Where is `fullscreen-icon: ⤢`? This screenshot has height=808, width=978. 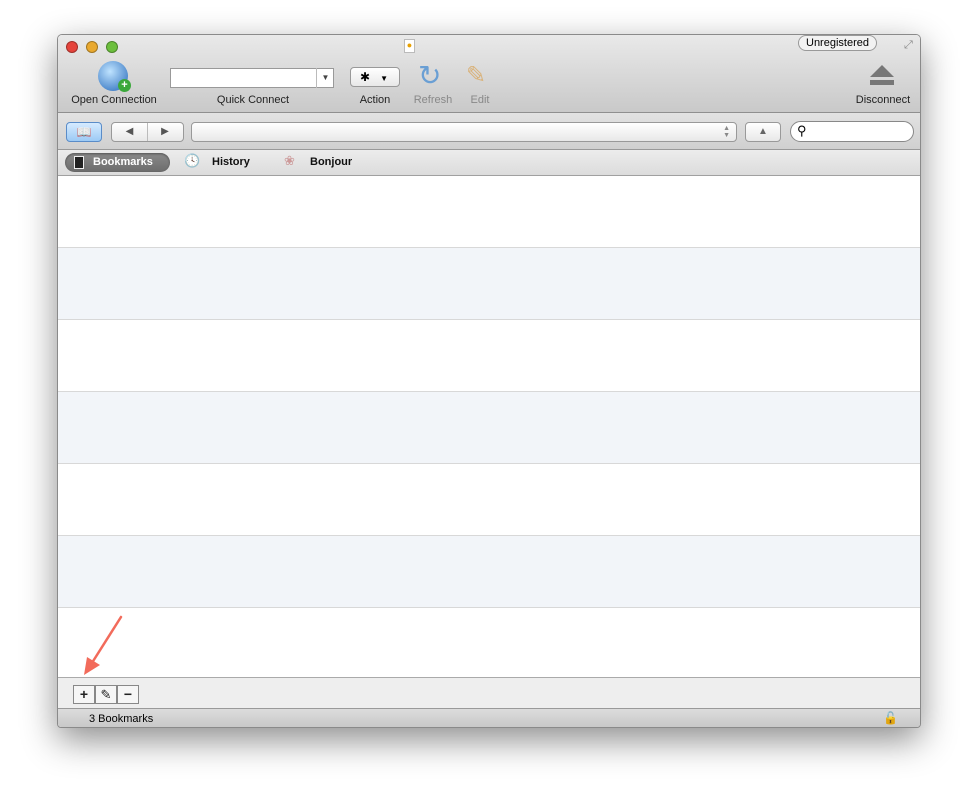
fullscreen-icon: ⤢ is located at coordinates (908, 45).